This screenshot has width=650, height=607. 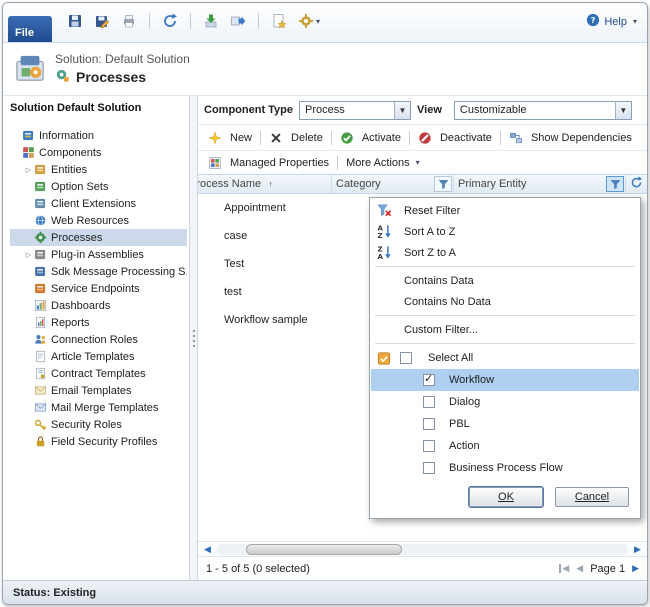 What do you see at coordinates (455, 138) in the screenshot?
I see `deactivate-button: Deactivate` at bounding box center [455, 138].